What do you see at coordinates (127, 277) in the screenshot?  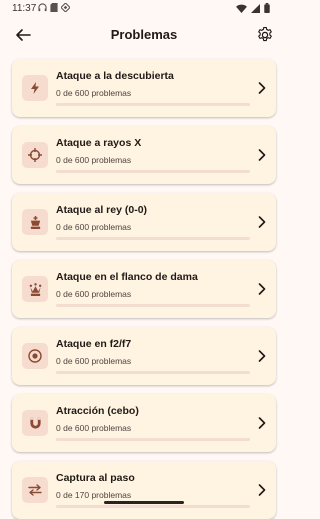 I see `problem-title: Ataque en el flanco de dama` at bounding box center [127, 277].